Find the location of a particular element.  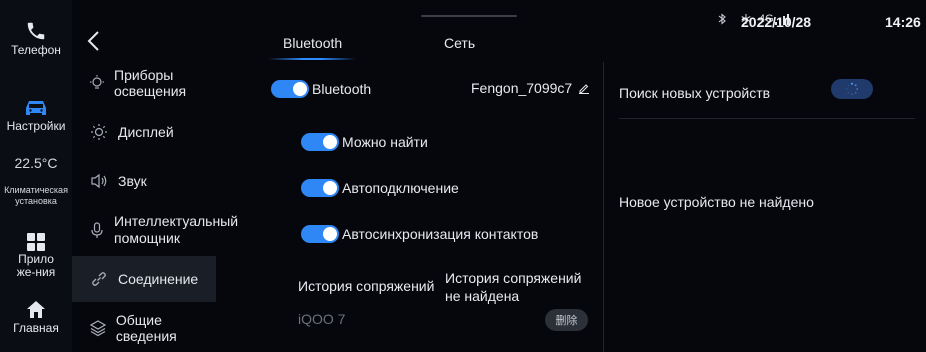

discoverable-label: Можно найти is located at coordinates (385, 142).